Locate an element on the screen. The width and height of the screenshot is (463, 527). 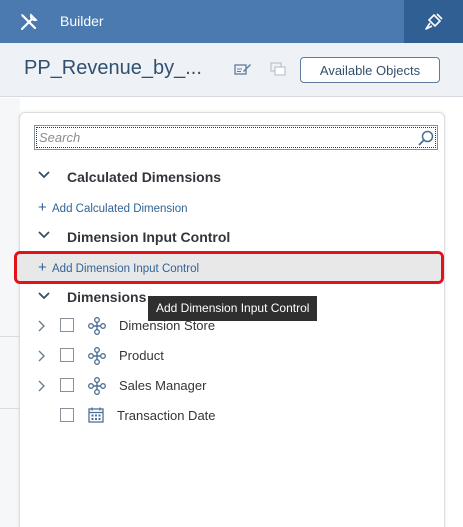
brush-icon is located at coordinates (434, 21).